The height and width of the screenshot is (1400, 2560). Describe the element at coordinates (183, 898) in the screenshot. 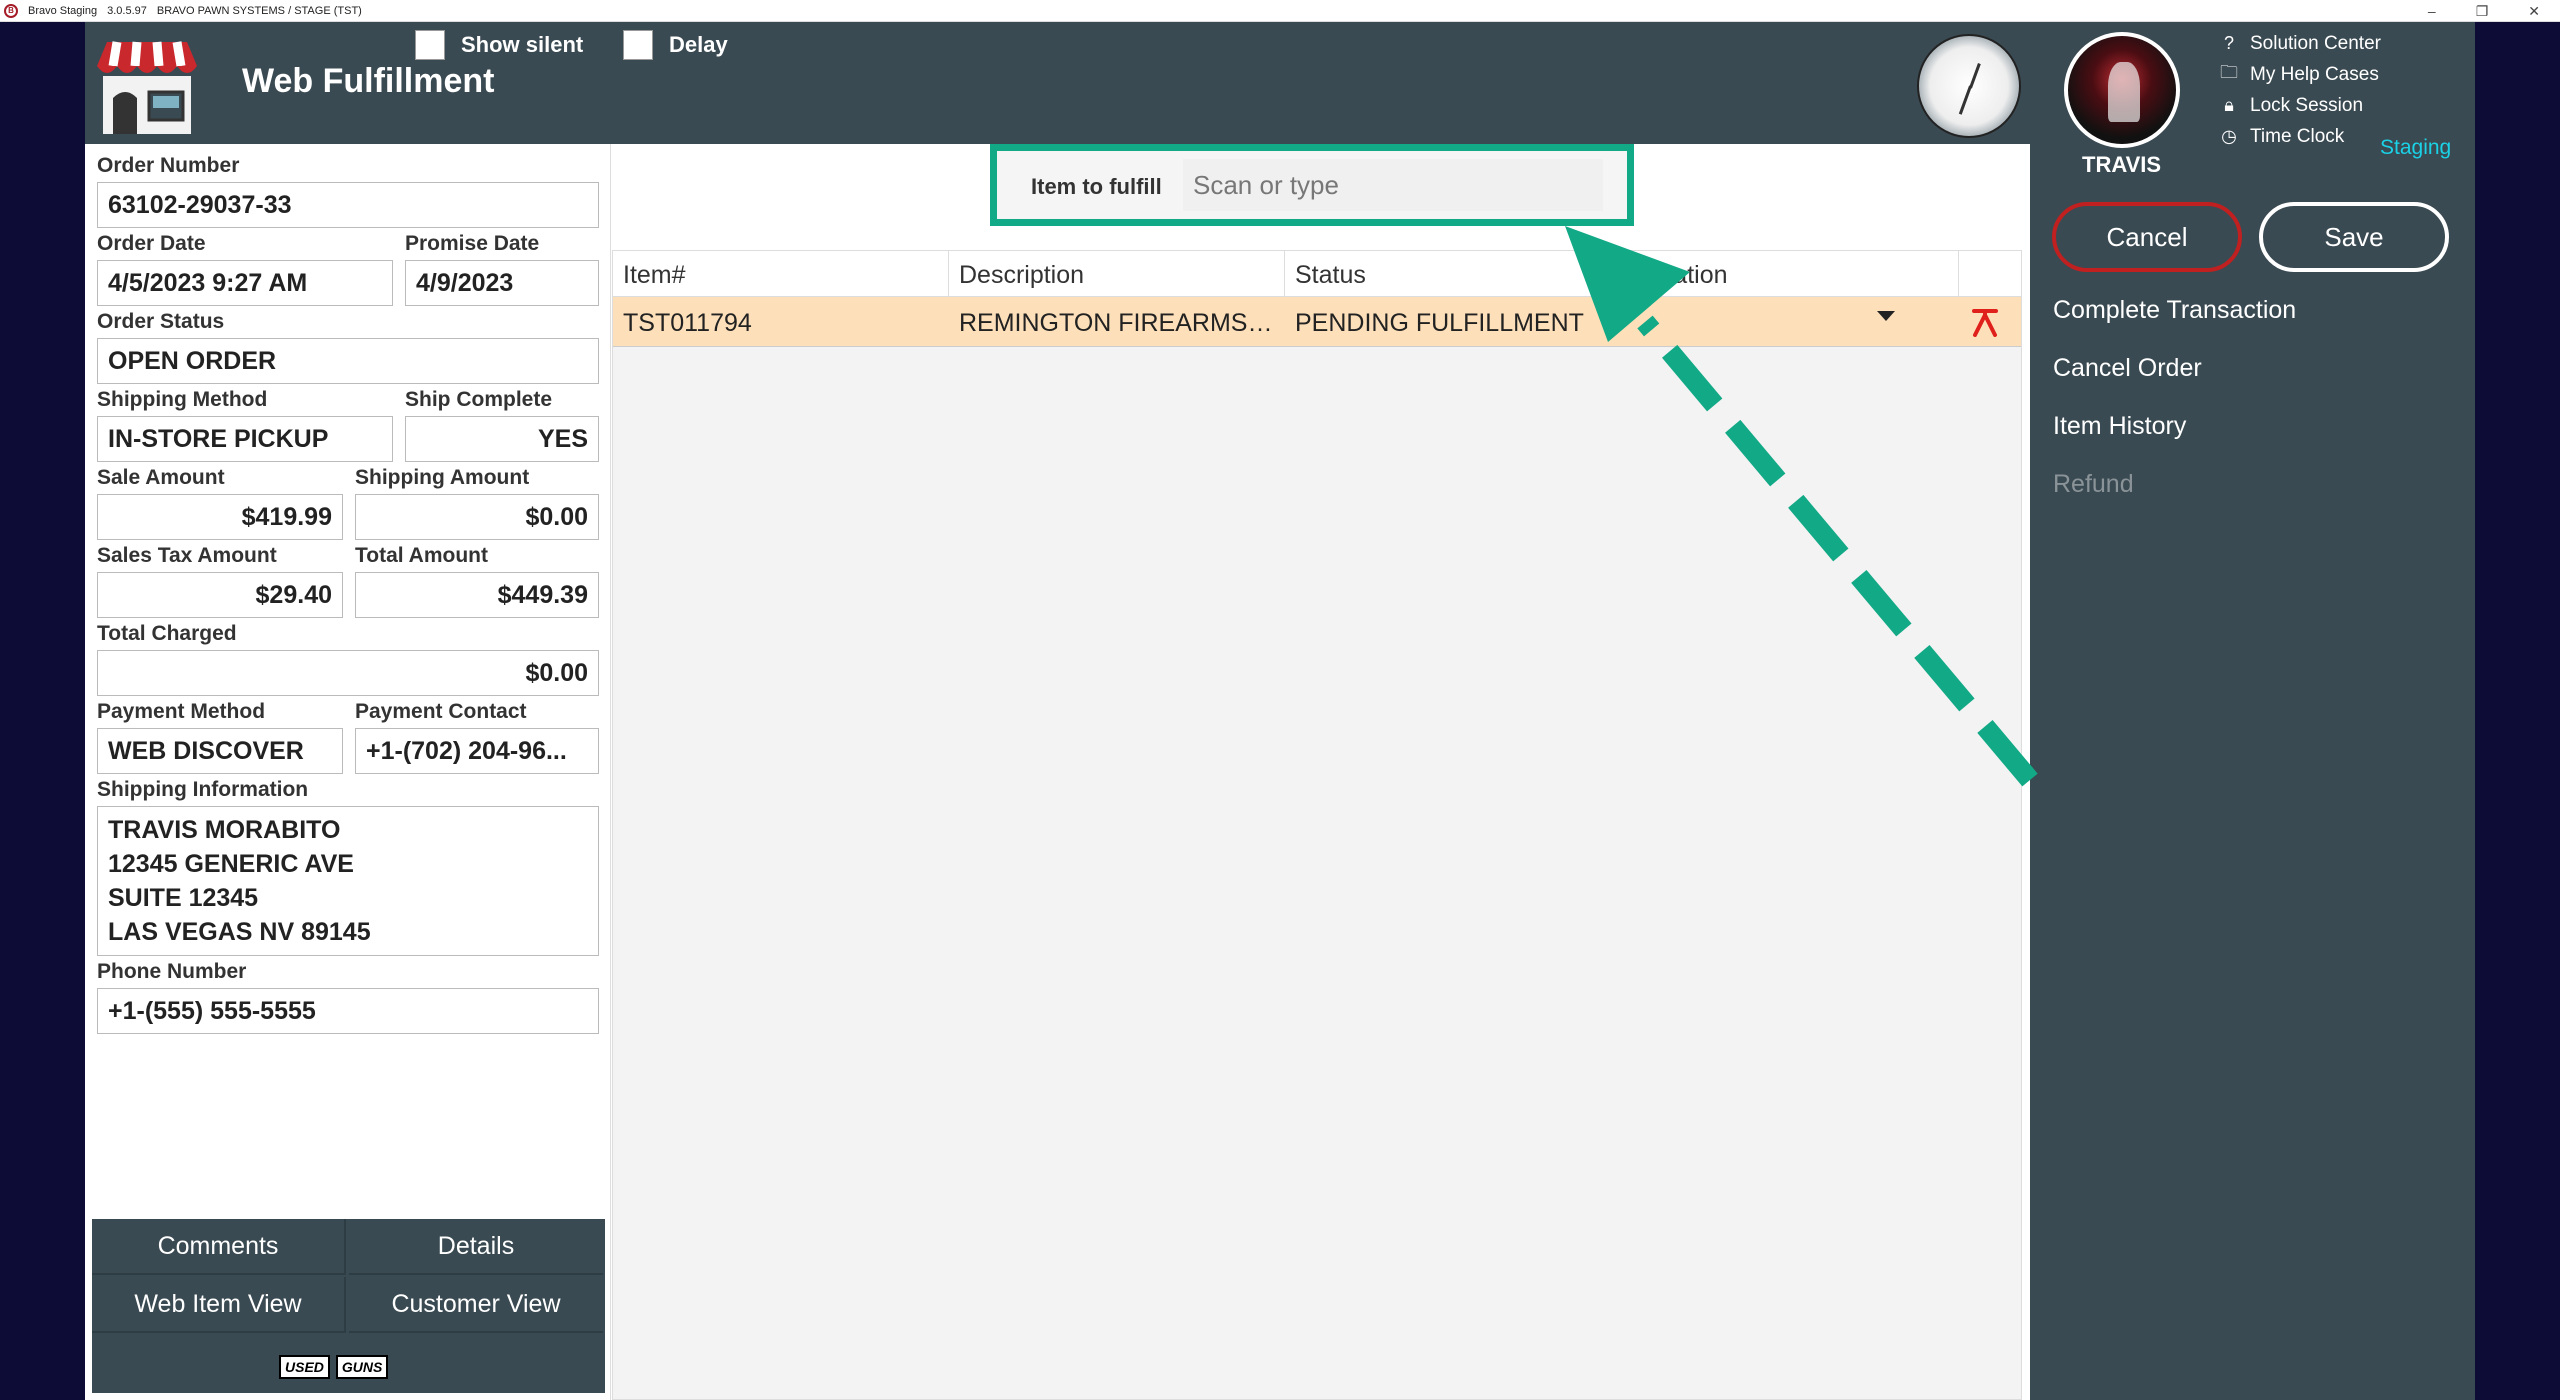

I see `shipping-suite: SUITE 12345` at that location.